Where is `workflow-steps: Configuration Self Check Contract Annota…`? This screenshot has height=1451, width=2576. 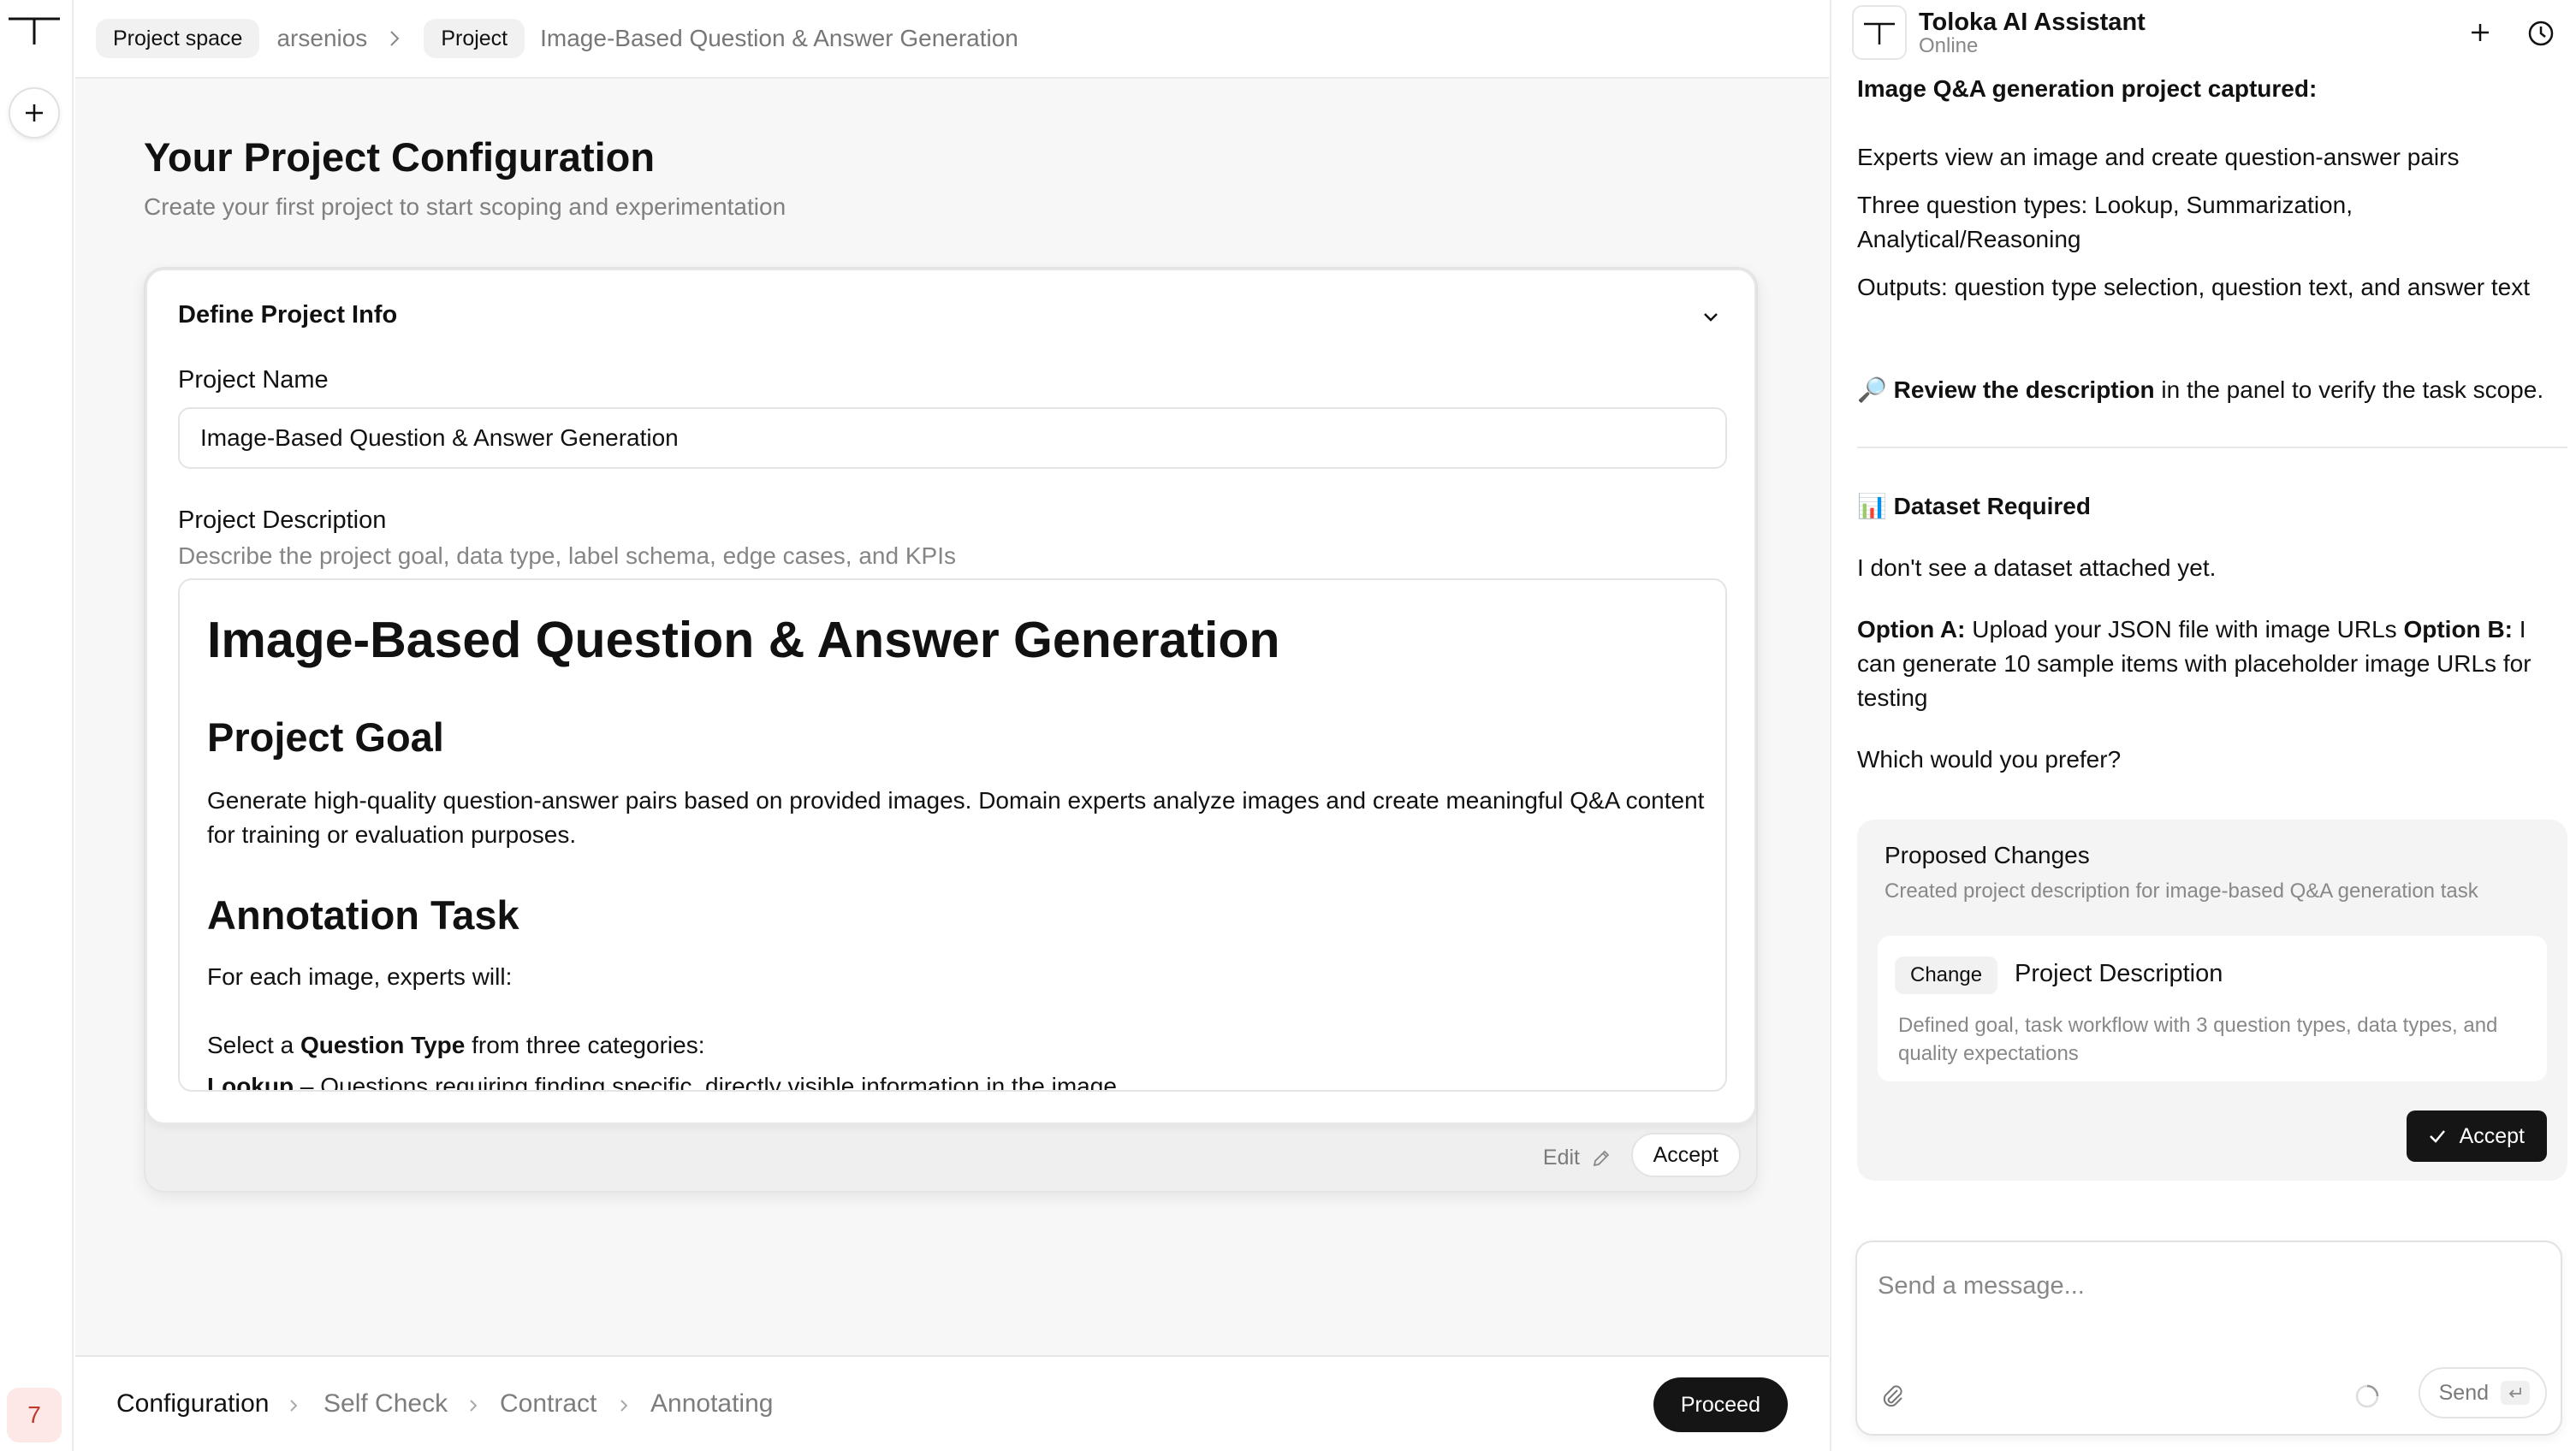
workflow-steps: Configuration Self Check Contract Annota… is located at coordinates (952, 1403).